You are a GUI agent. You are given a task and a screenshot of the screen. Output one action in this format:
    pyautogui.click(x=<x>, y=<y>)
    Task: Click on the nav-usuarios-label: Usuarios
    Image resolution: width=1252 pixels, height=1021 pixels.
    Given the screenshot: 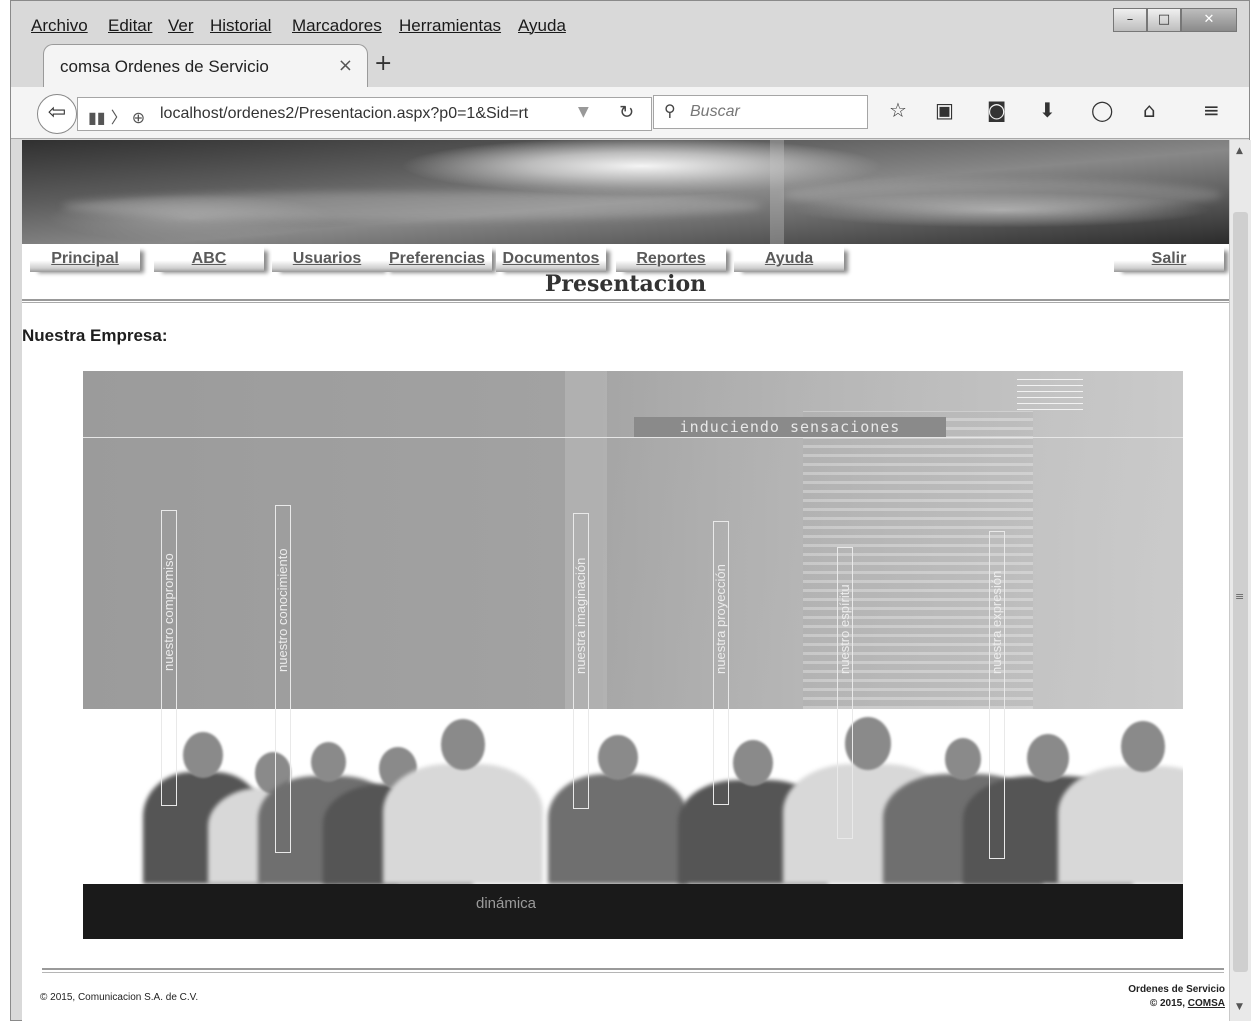 What is the action you would take?
    pyautogui.click(x=327, y=258)
    